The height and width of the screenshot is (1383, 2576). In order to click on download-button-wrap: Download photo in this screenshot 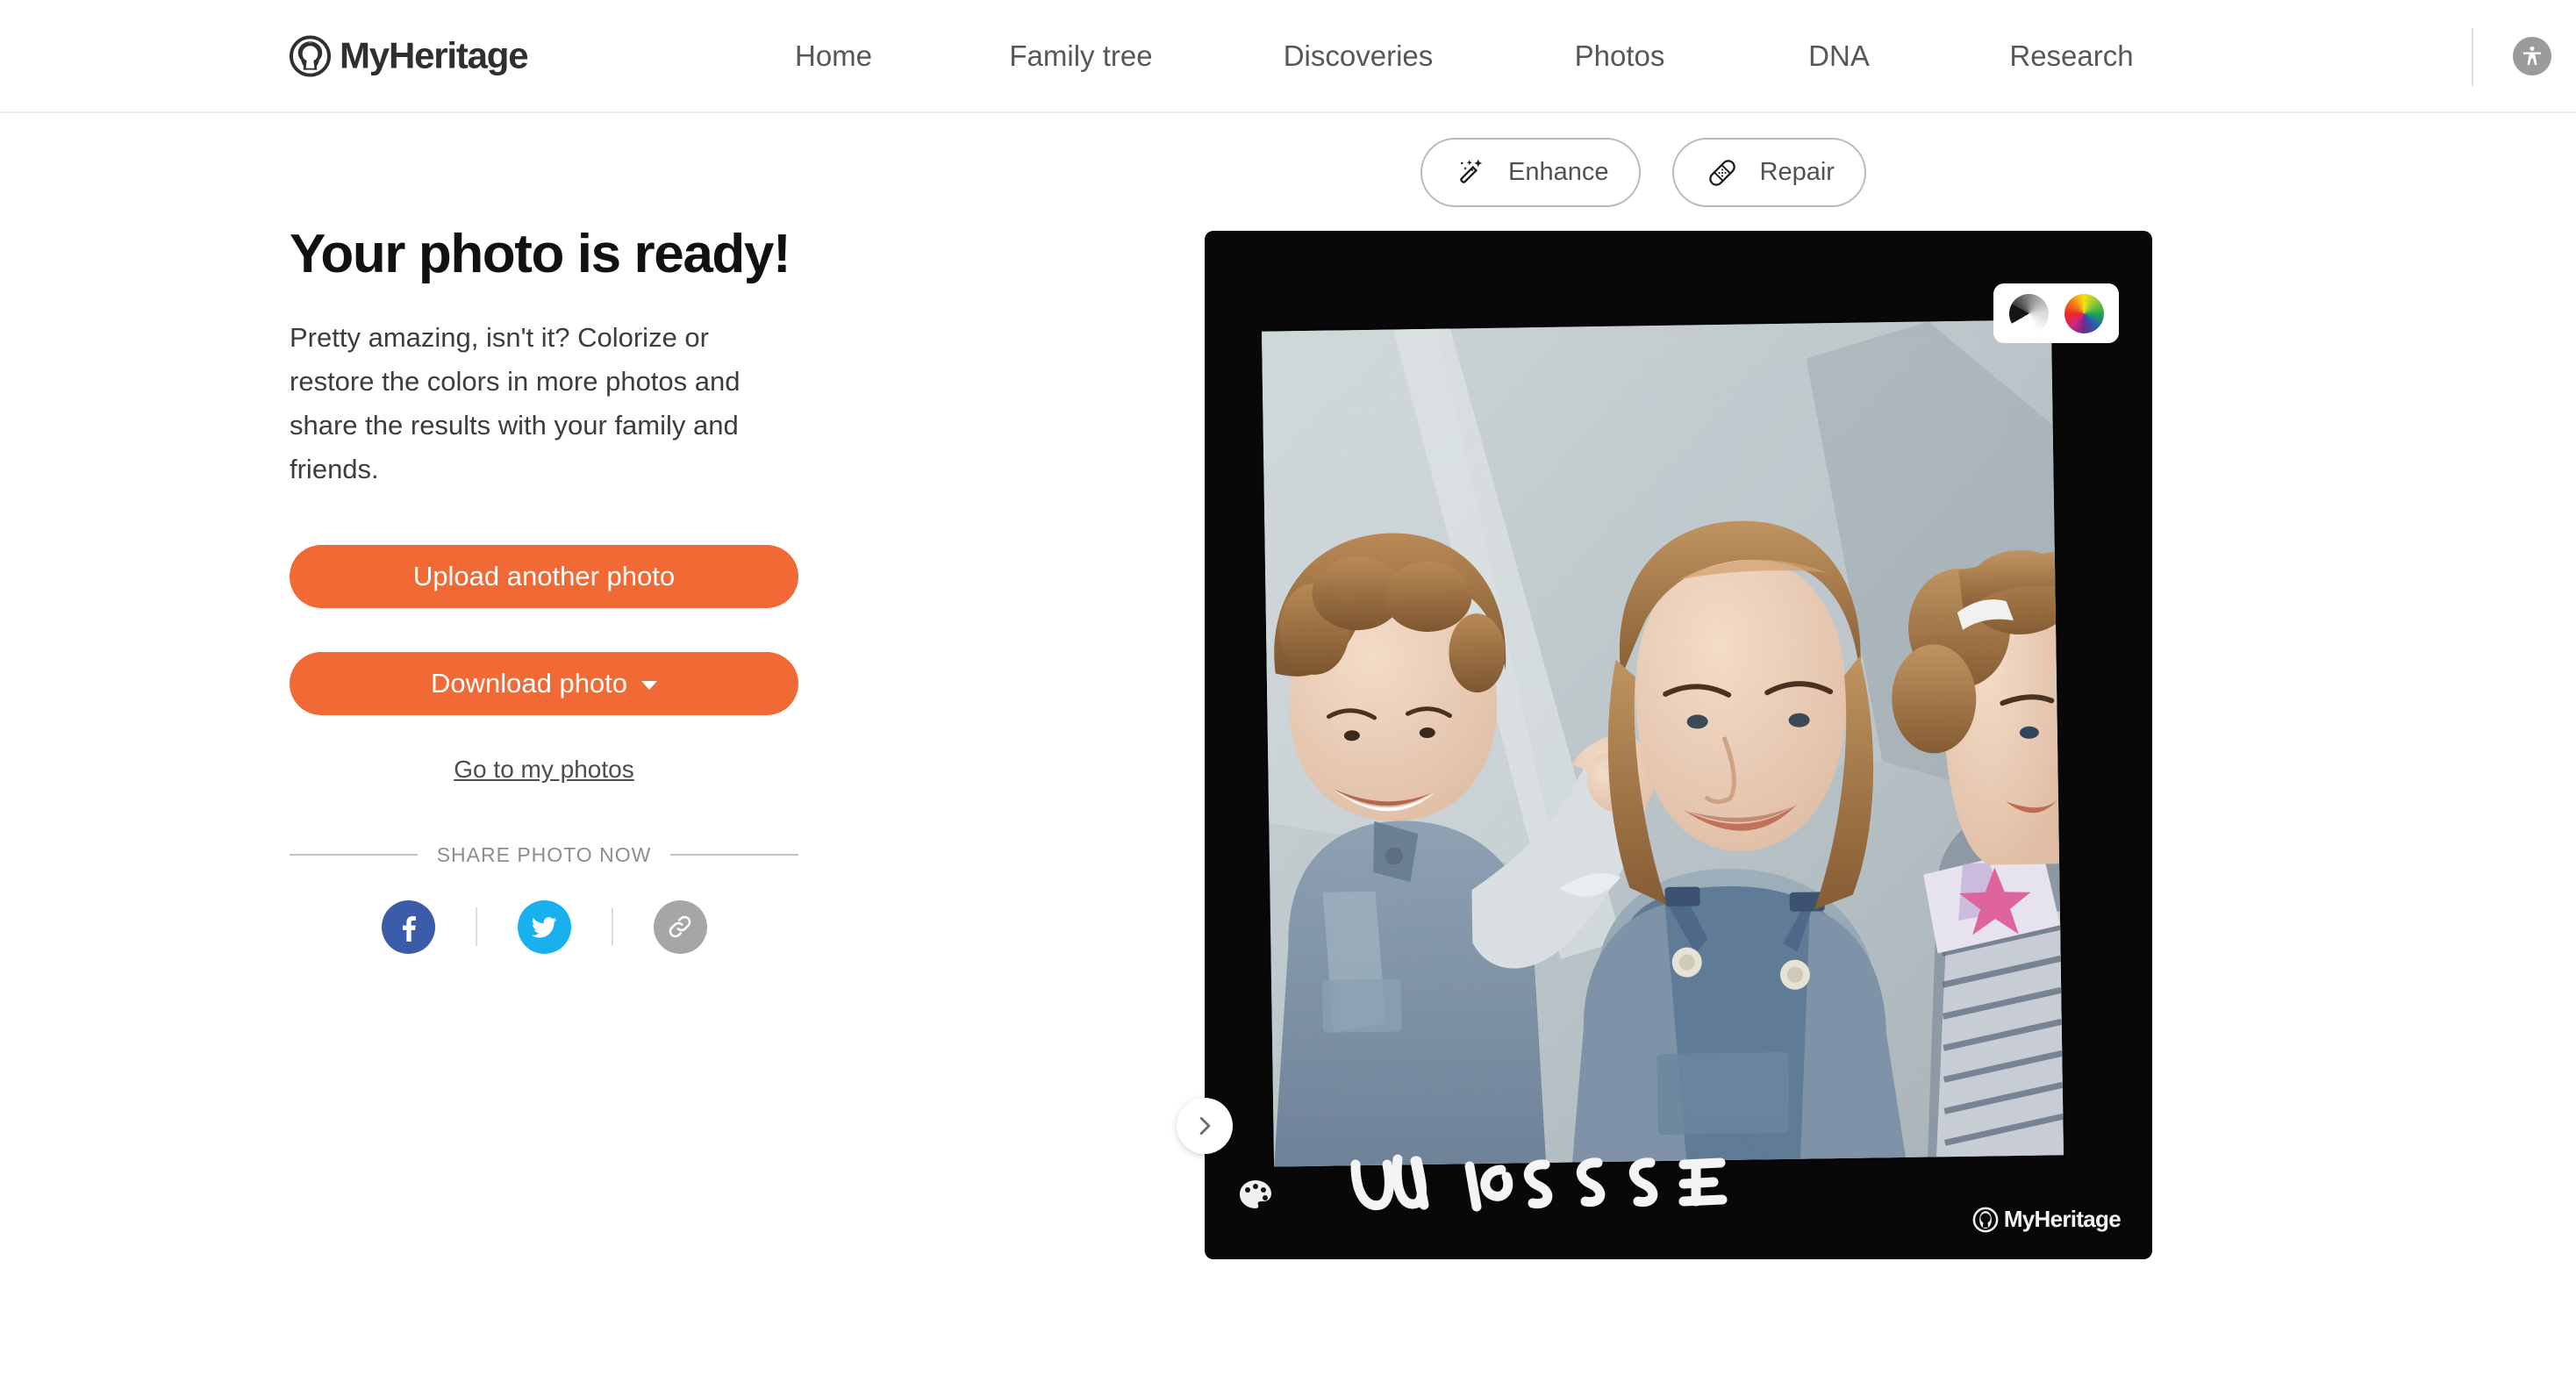, I will do `click(544, 683)`.